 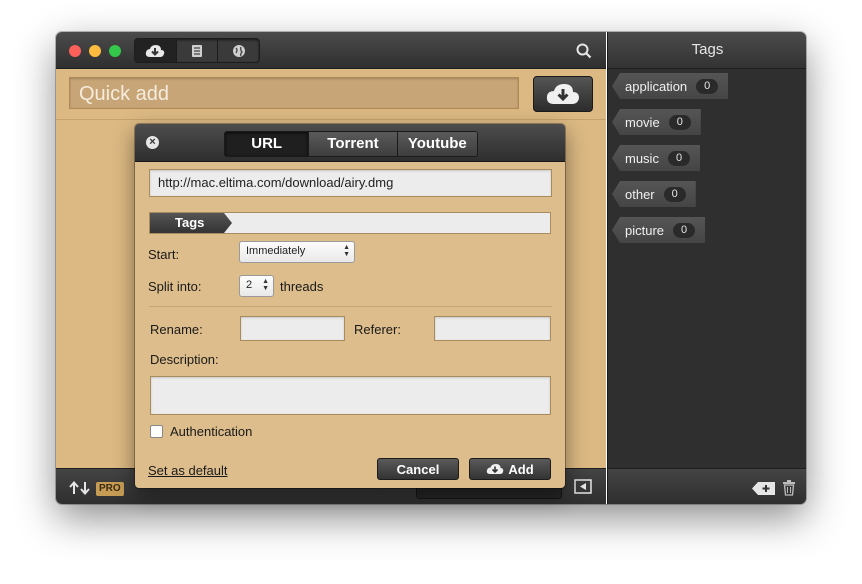 What do you see at coordinates (656, 86) in the screenshot?
I see `tag-label: application` at bounding box center [656, 86].